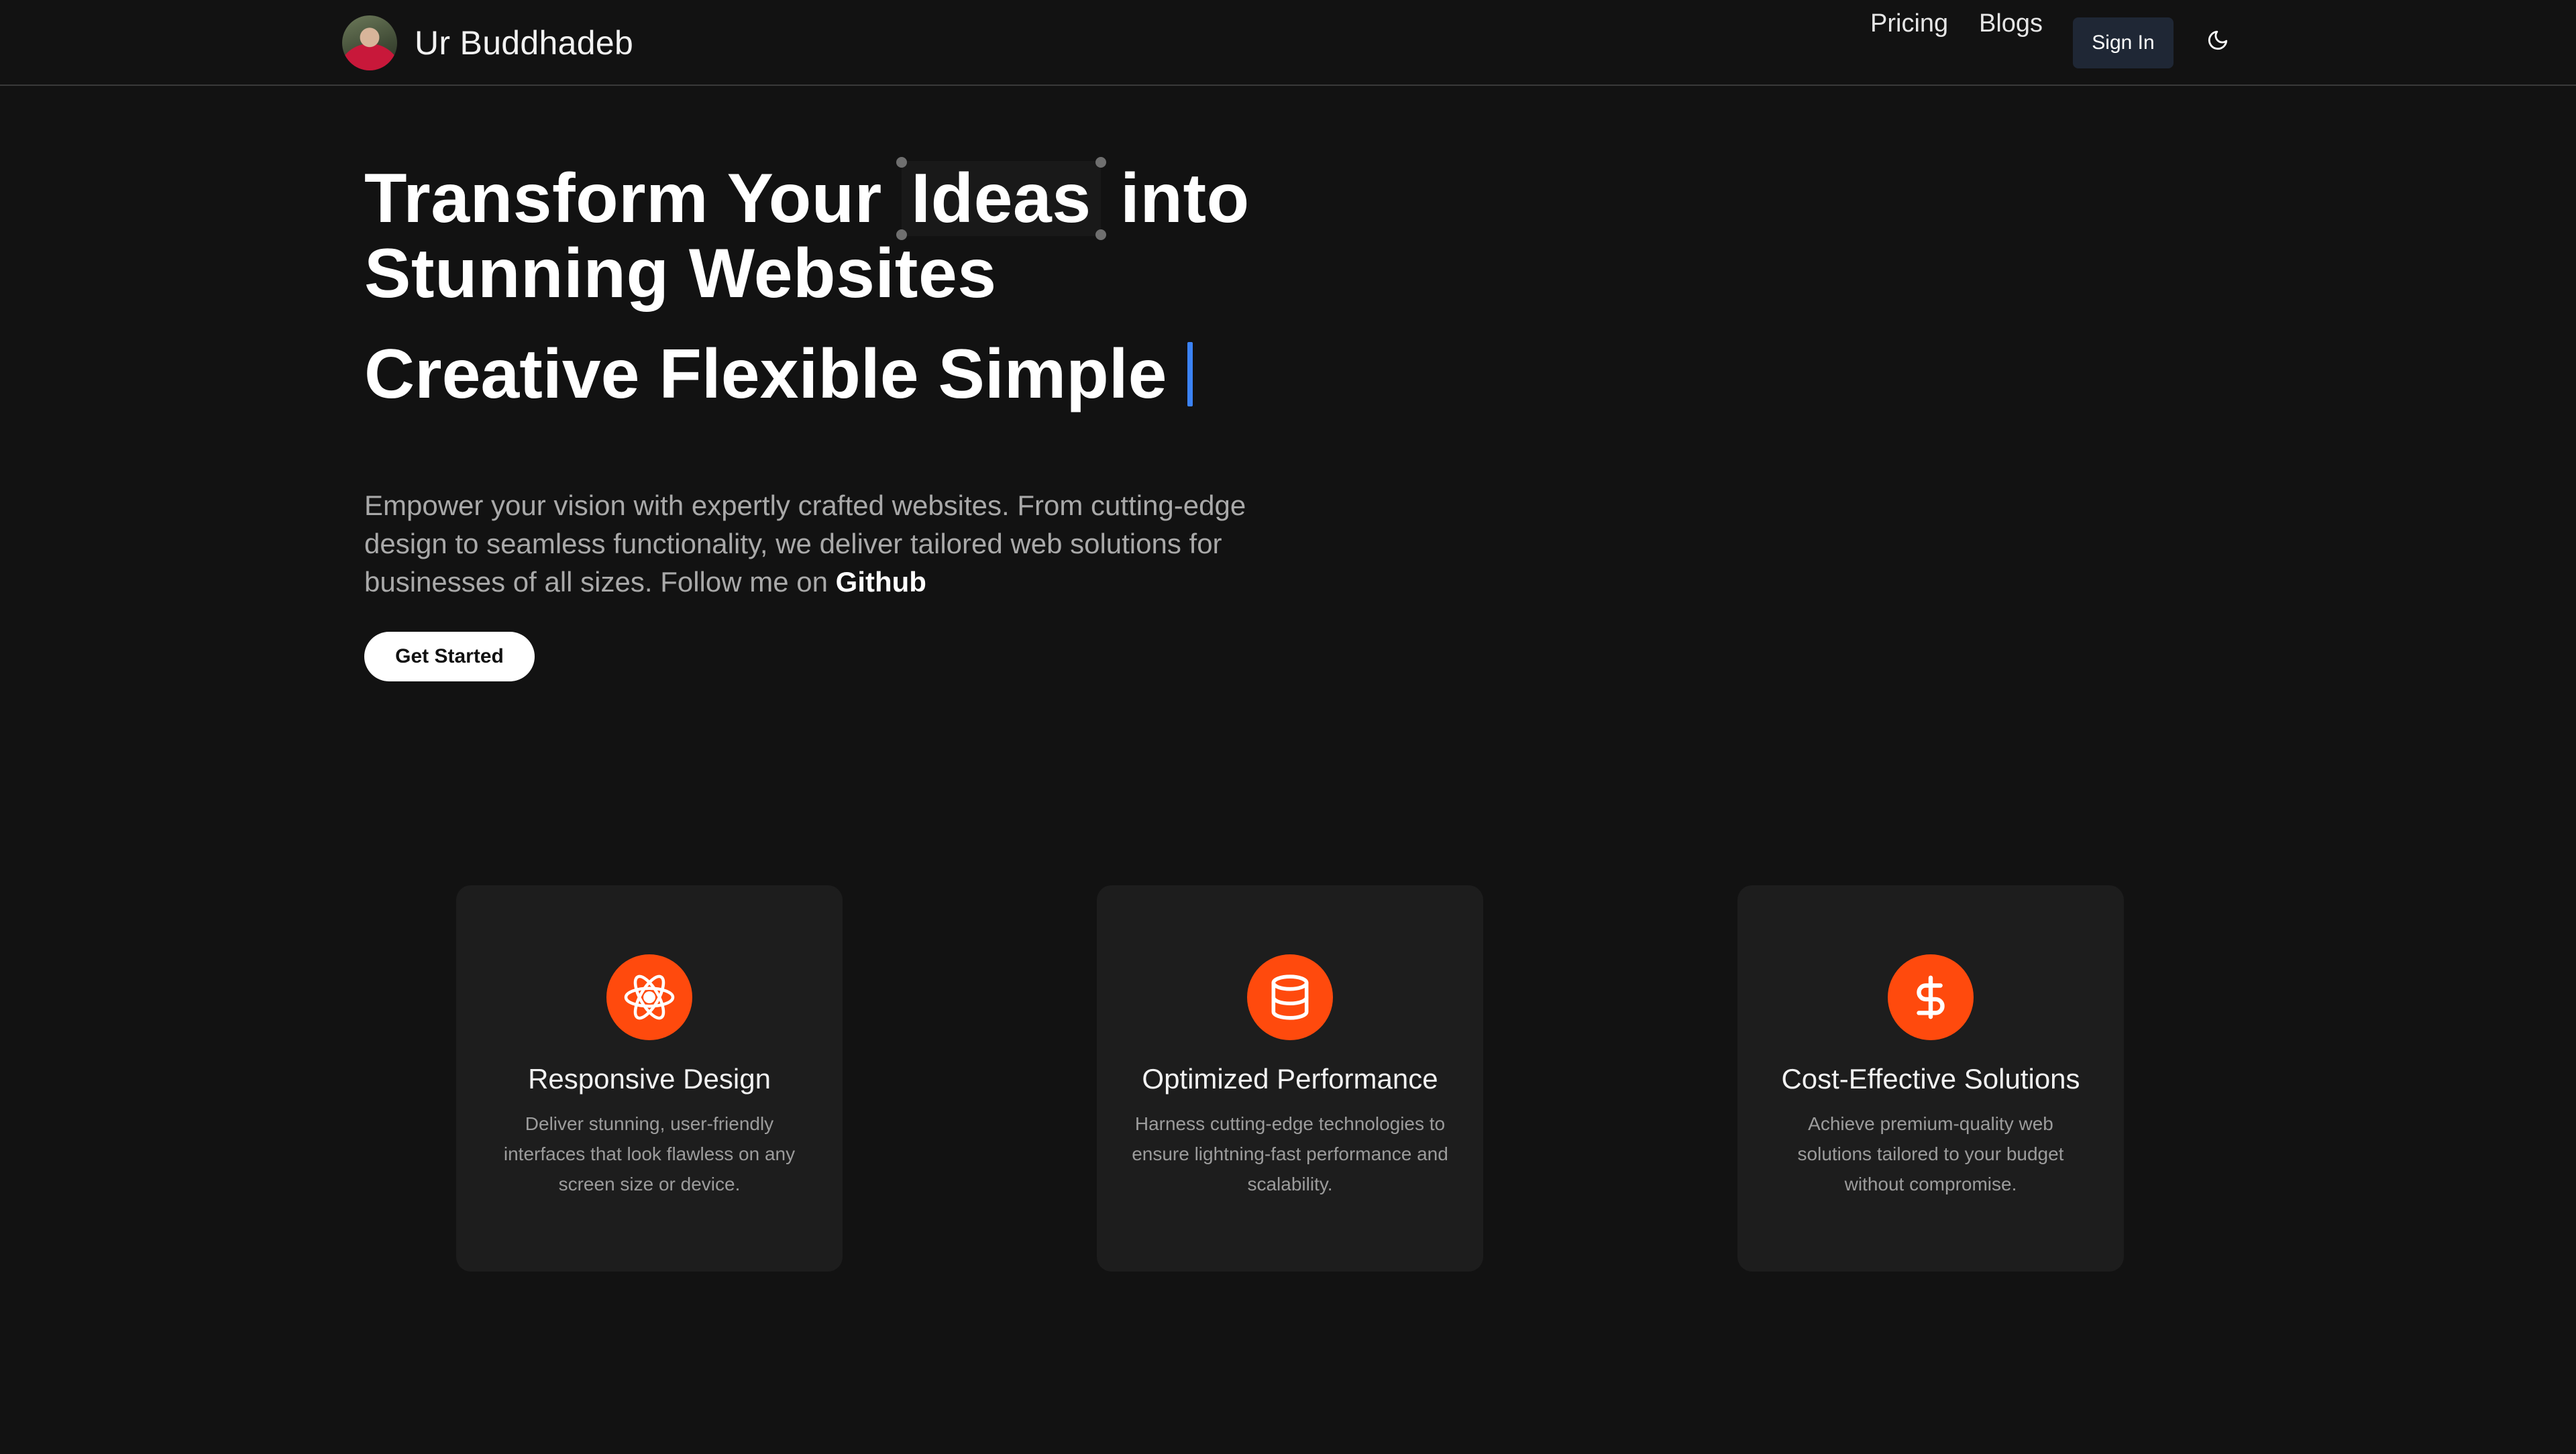  Describe the element at coordinates (881, 582) in the screenshot. I see `github-link: Github` at that location.